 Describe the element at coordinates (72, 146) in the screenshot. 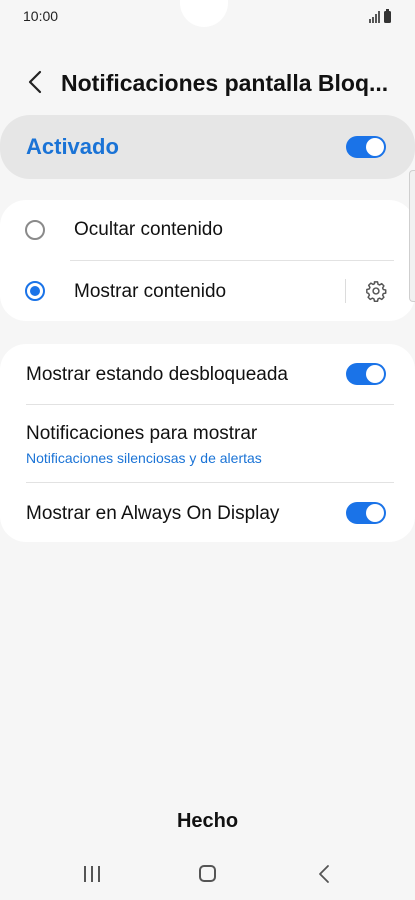

I see `master-switch-label: Activado` at that location.